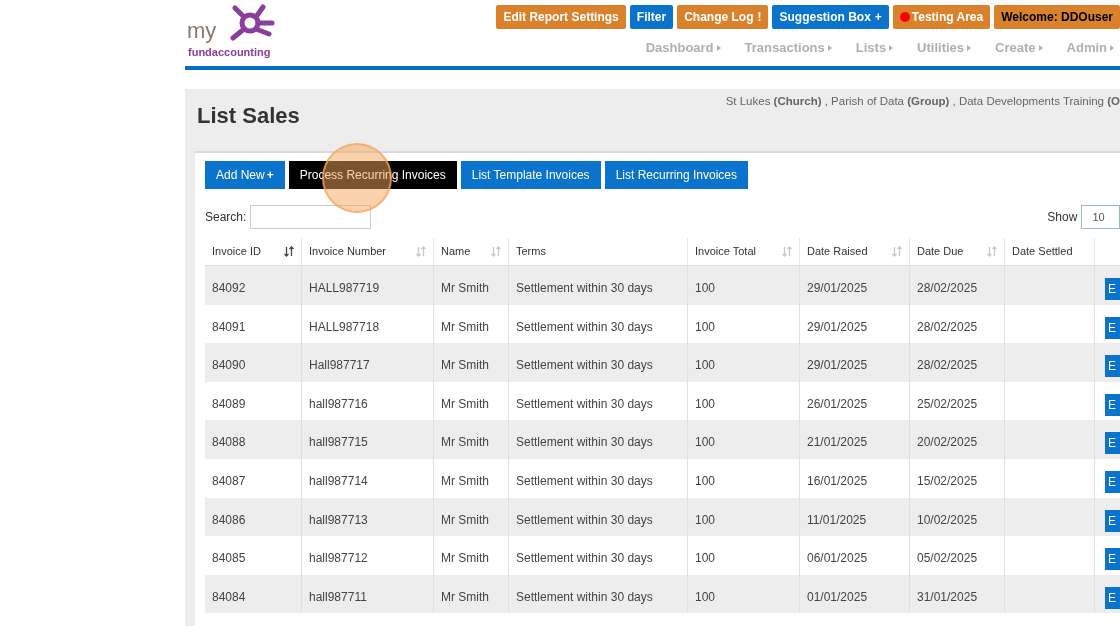 The image size is (1120, 626). Describe the element at coordinates (837, 519) in the screenshot. I see `table-cell: 11/01/2025` at that location.